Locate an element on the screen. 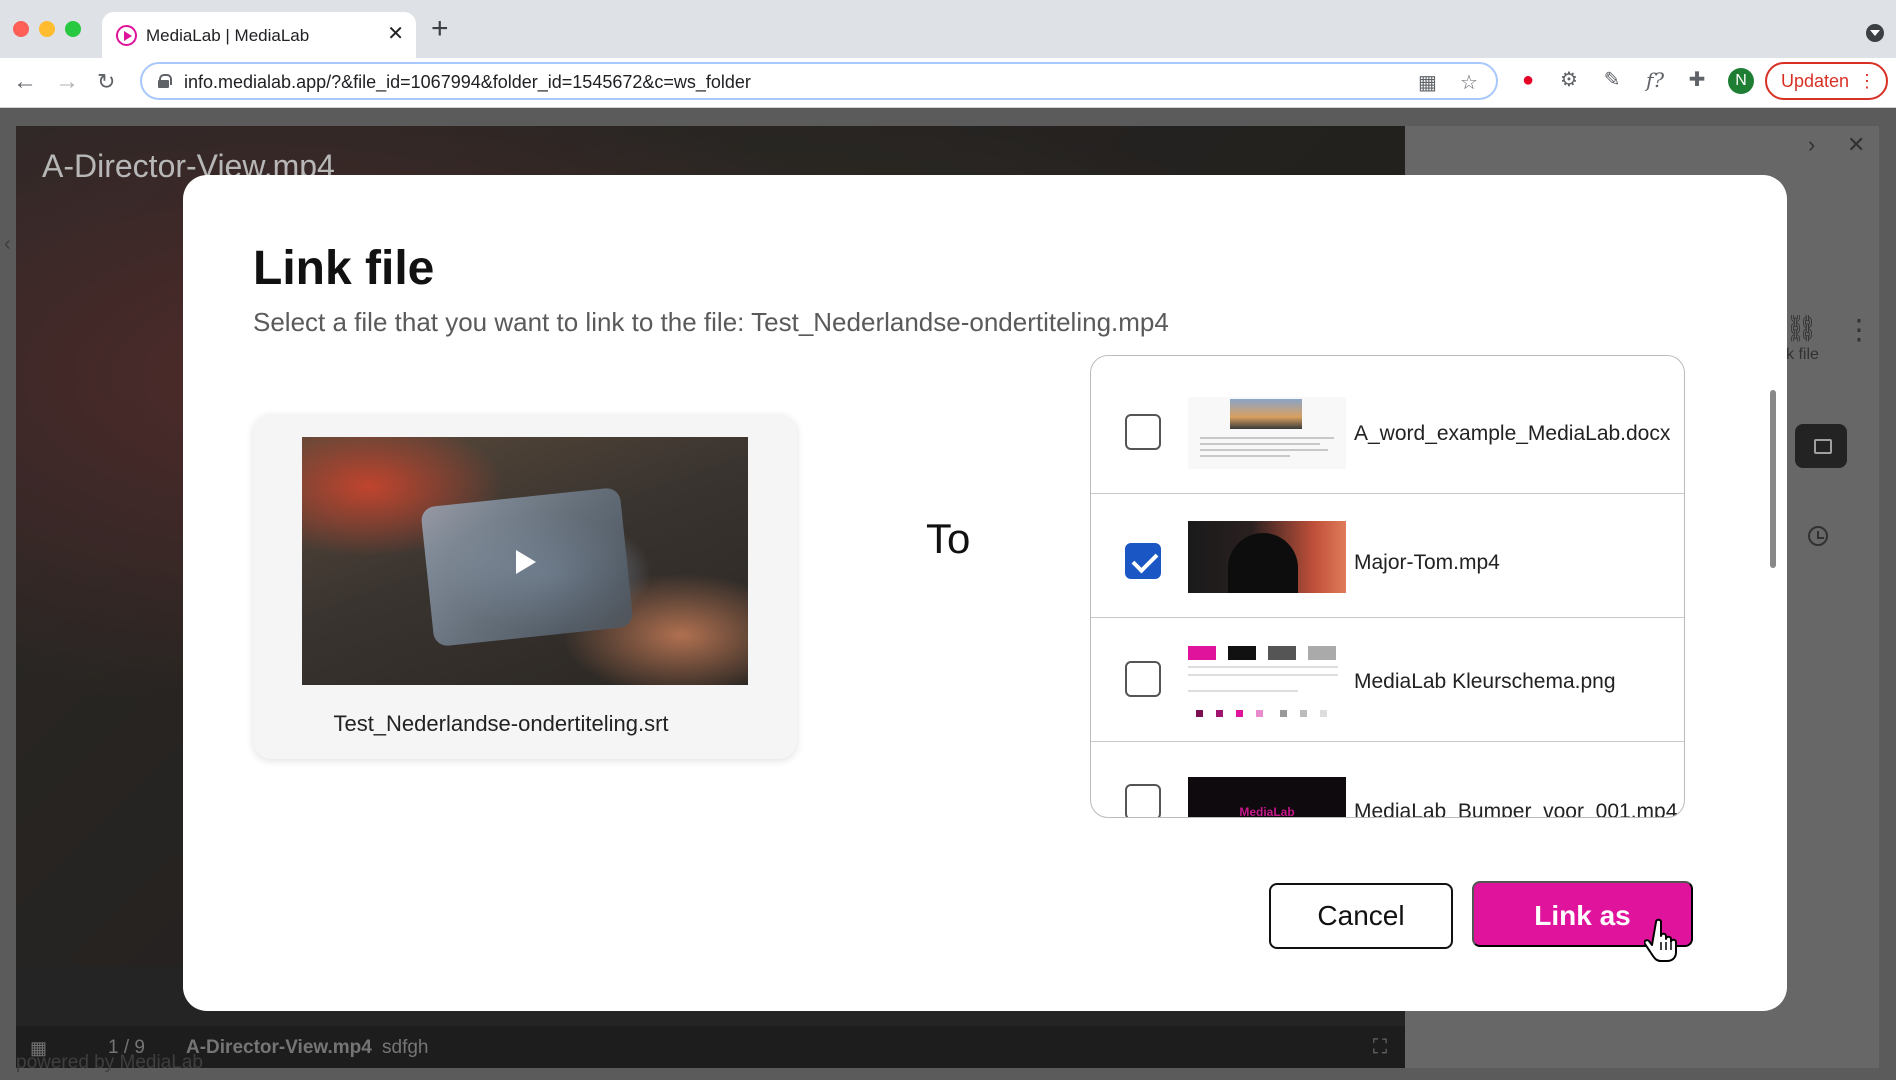 The width and height of the screenshot is (1896, 1080). palette-thumbnail is located at coordinates (1267, 682).